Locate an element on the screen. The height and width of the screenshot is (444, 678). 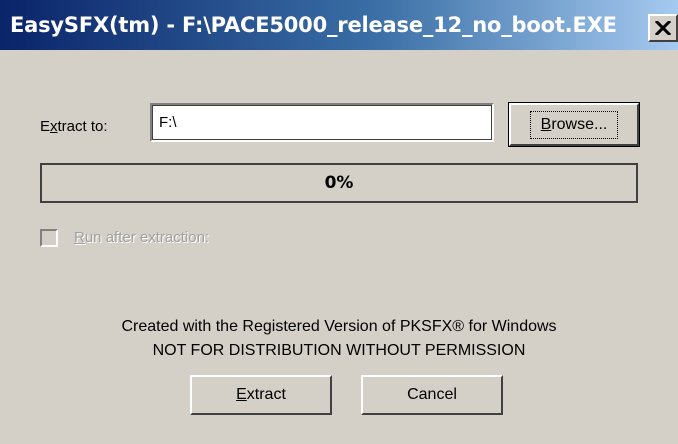
cancel-button: Cancel is located at coordinates (432, 395).